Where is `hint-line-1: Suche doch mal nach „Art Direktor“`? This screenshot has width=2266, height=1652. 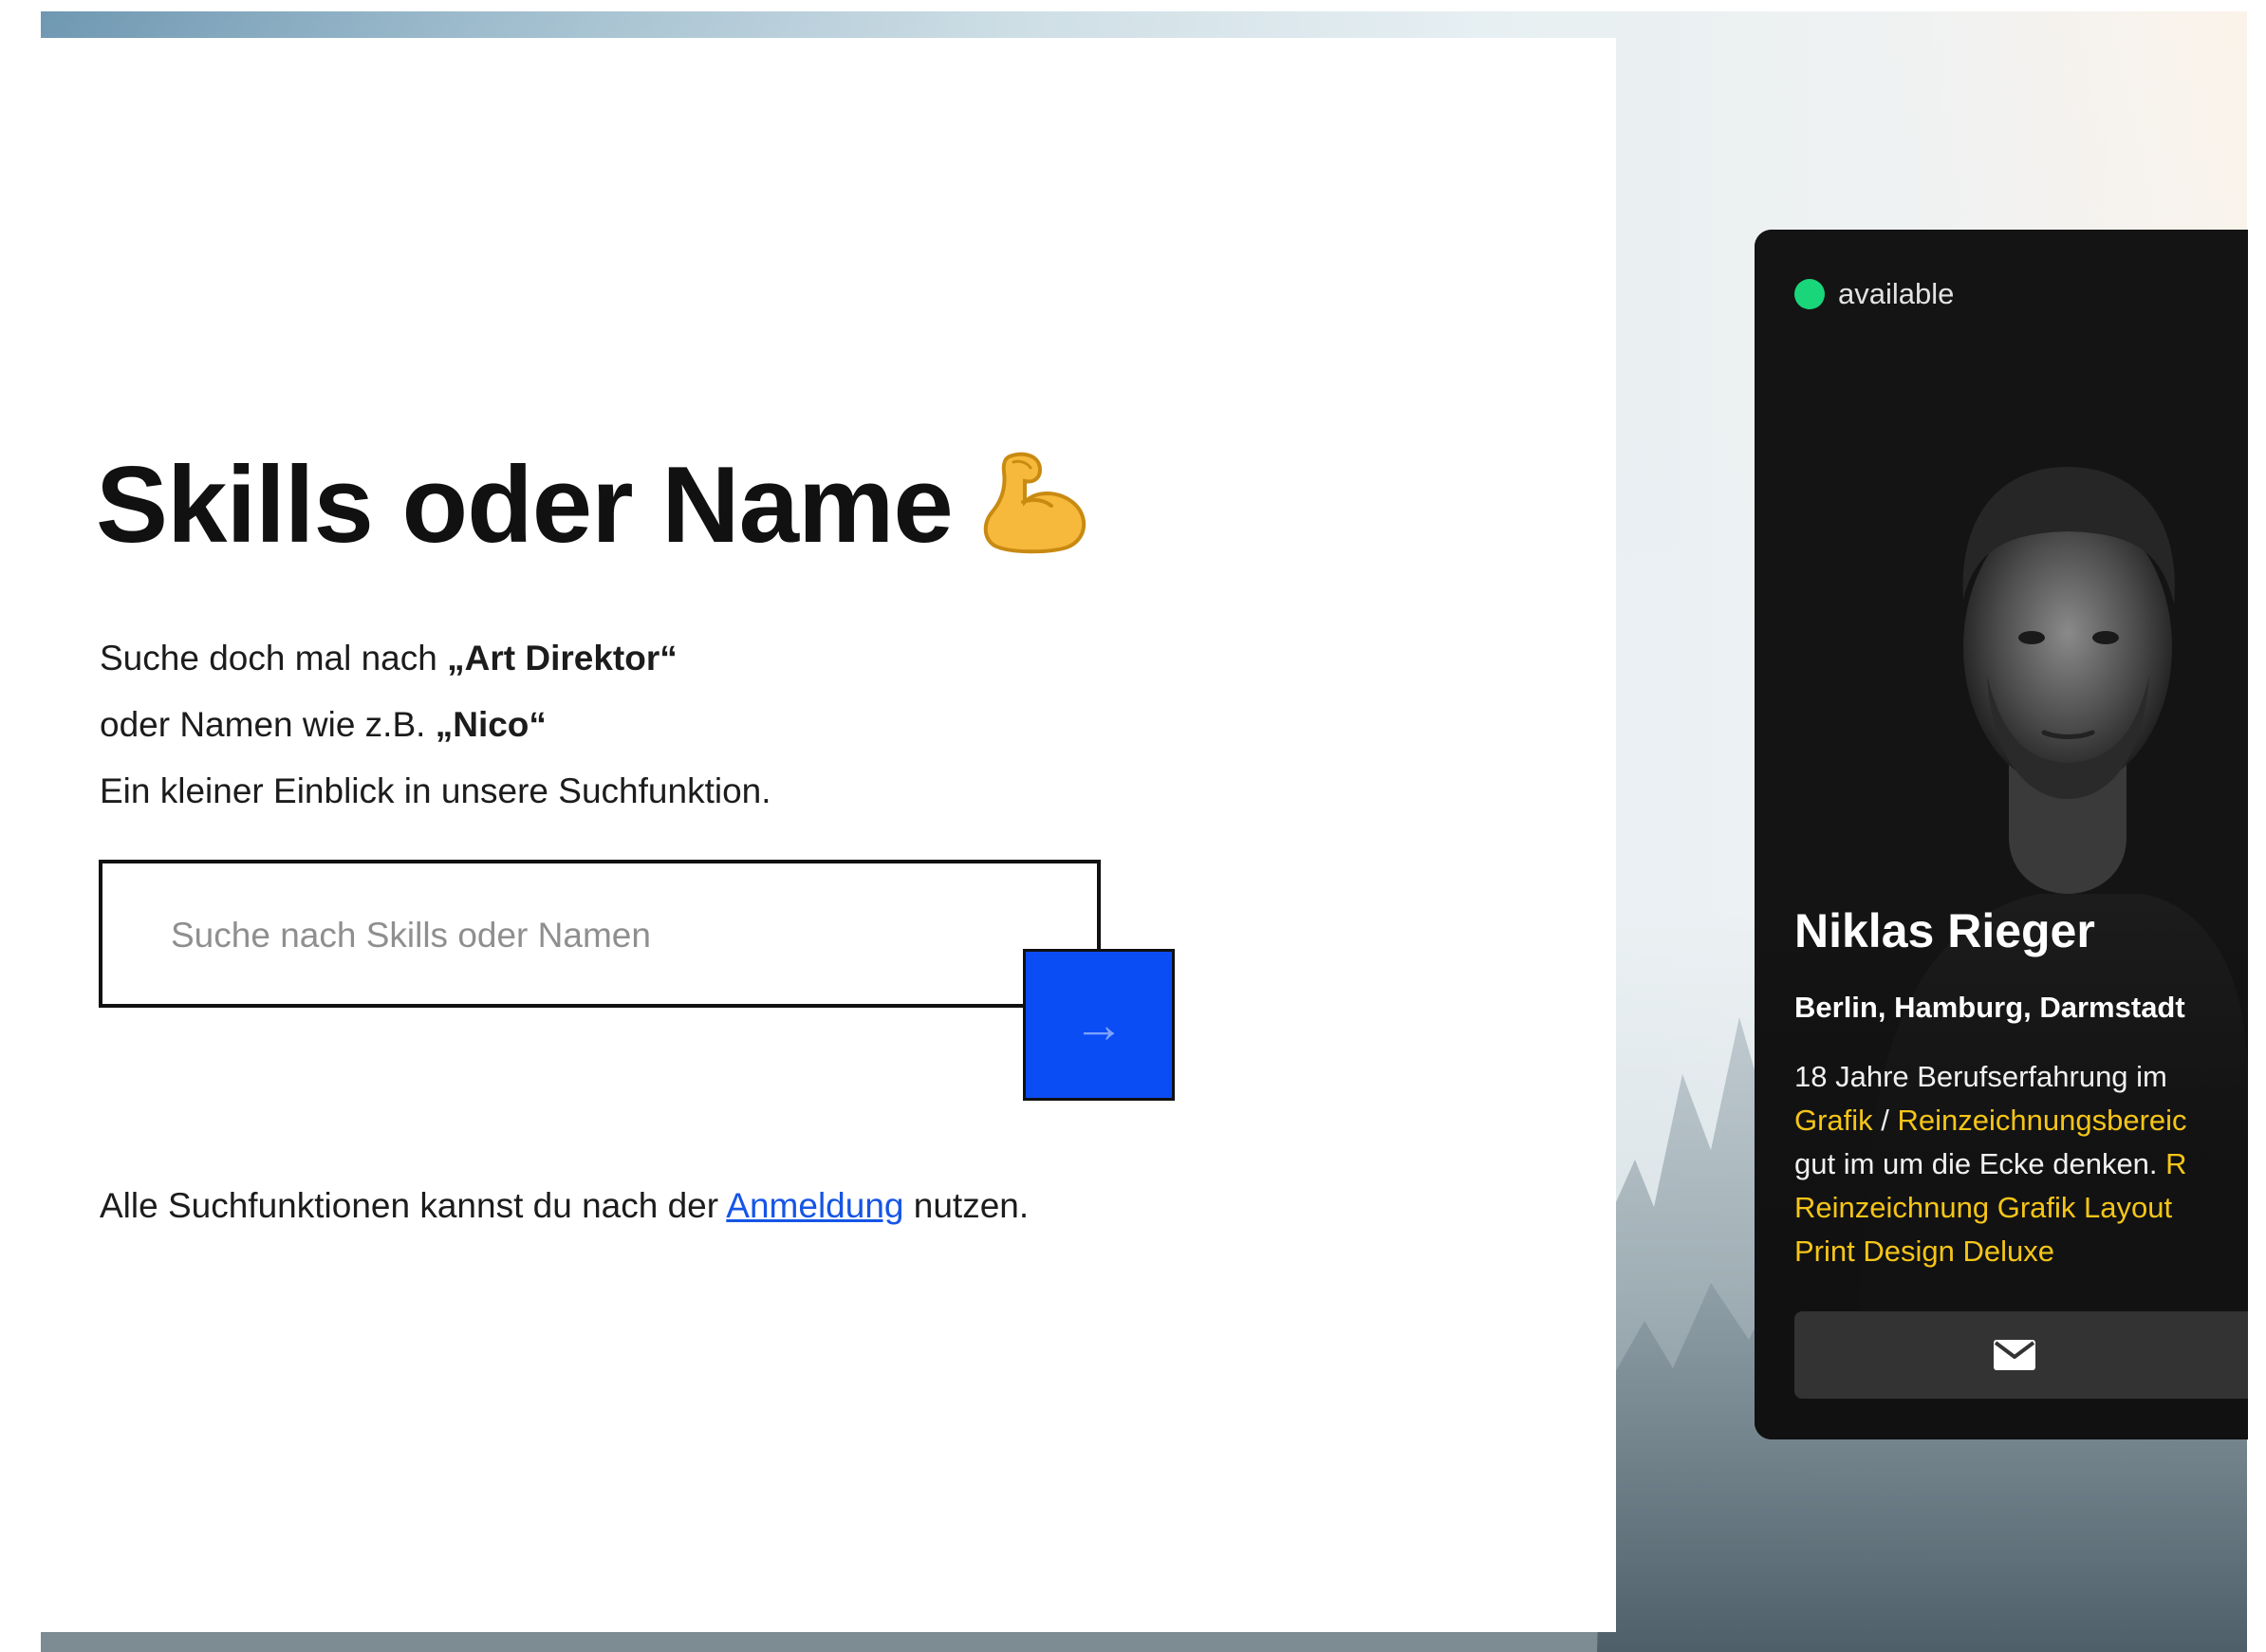 hint-line-1: Suche doch mal nach „Art Direktor“ is located at coordinates (389, 658).